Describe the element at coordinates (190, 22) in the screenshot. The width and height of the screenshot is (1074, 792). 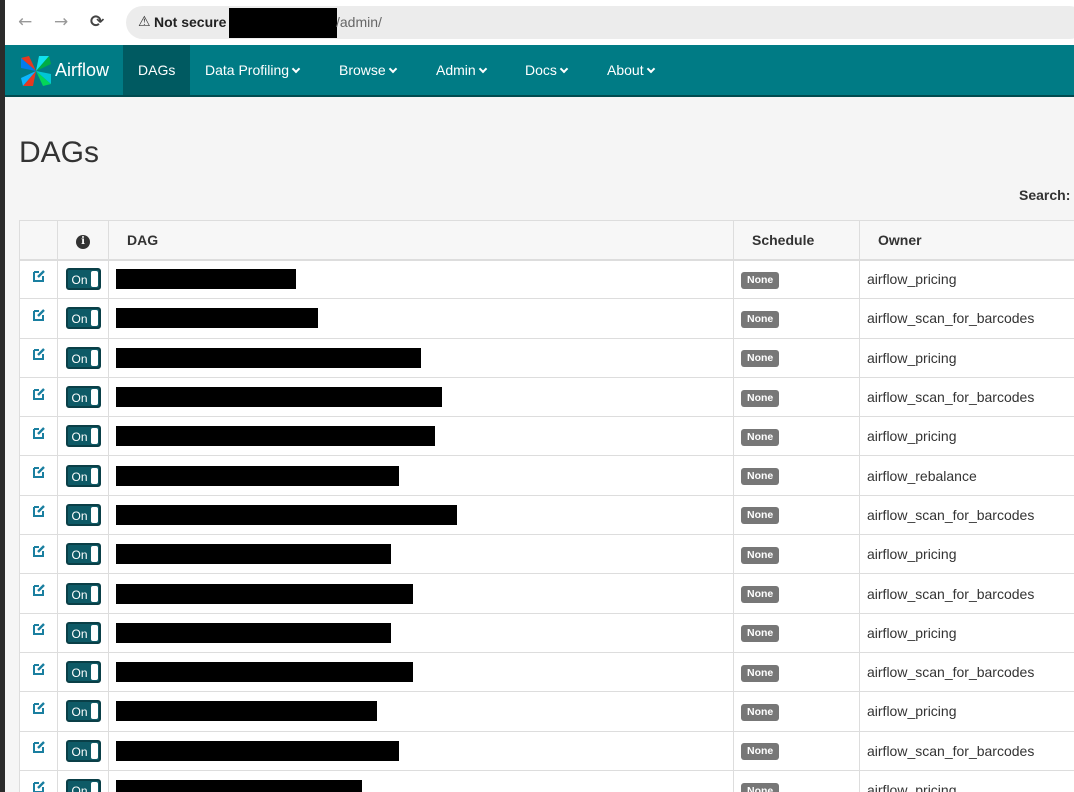
I see `not-secure-label: Not secure` at that location.